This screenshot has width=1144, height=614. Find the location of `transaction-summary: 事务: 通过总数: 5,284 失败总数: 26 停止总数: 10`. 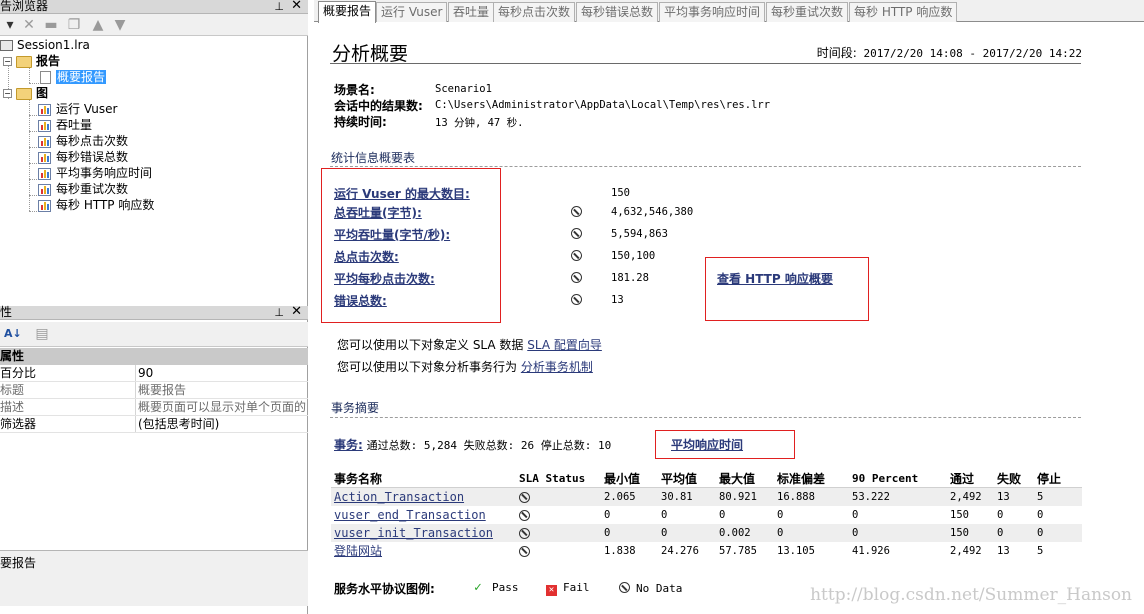

transaction-summary: 事务: 通过总数: 5,284 失败总数: 26 停止总数: 10 is located at coordinates (473, 445).